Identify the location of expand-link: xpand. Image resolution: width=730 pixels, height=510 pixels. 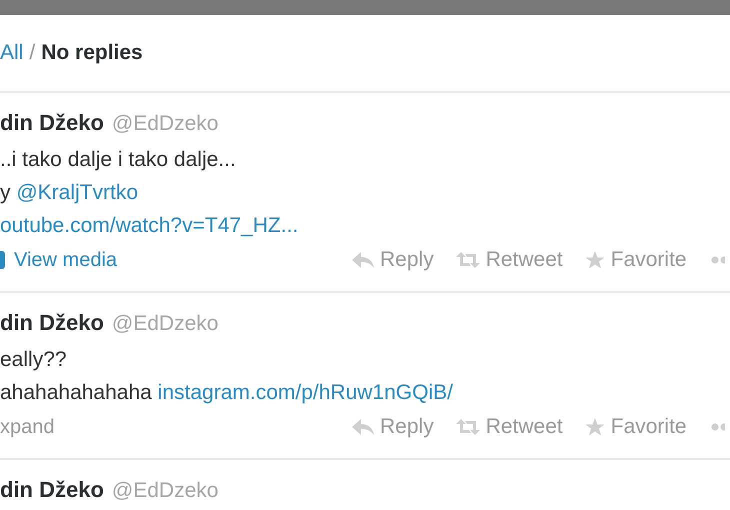
(176, 427).